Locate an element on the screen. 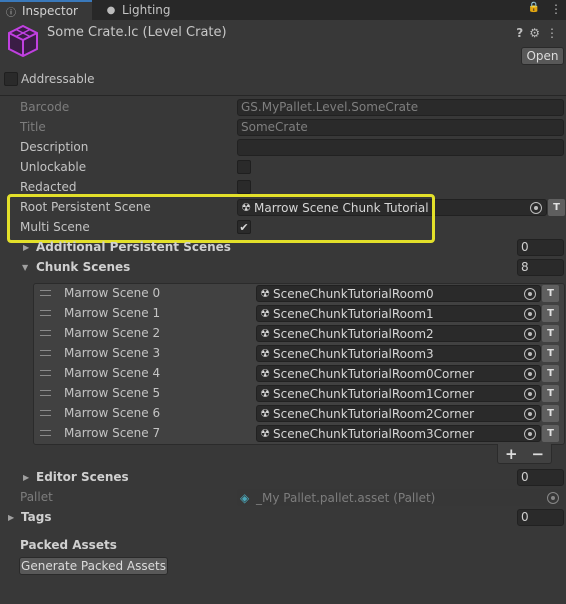  chunk-scene-field: ☢ SceneChunkTutorialRoom2 is located at coordinates (398, 333).